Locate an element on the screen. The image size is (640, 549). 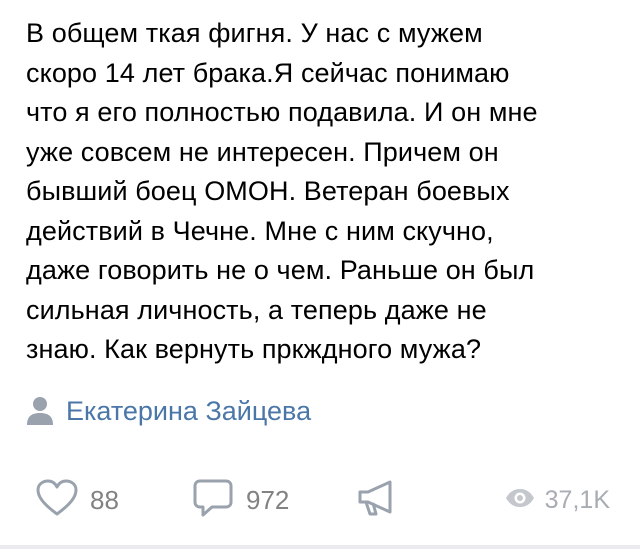
post-text-line: знаю. Как вернуть пркждного мужа? is located at coordinates (254, 349).